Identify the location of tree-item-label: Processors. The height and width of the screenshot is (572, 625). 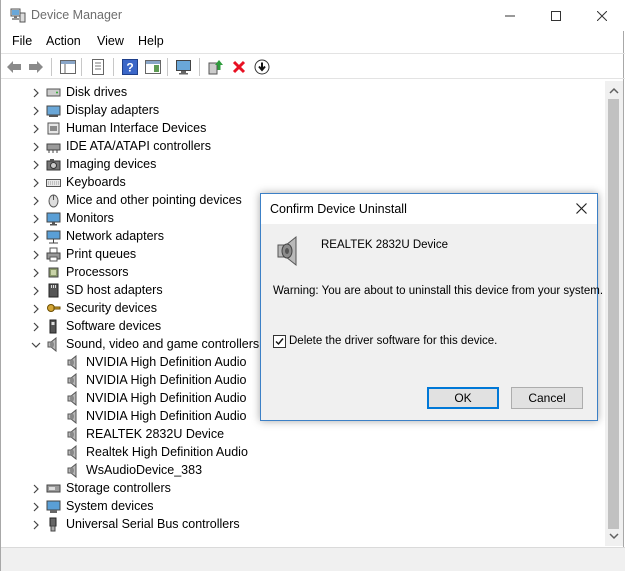
(97, 272).